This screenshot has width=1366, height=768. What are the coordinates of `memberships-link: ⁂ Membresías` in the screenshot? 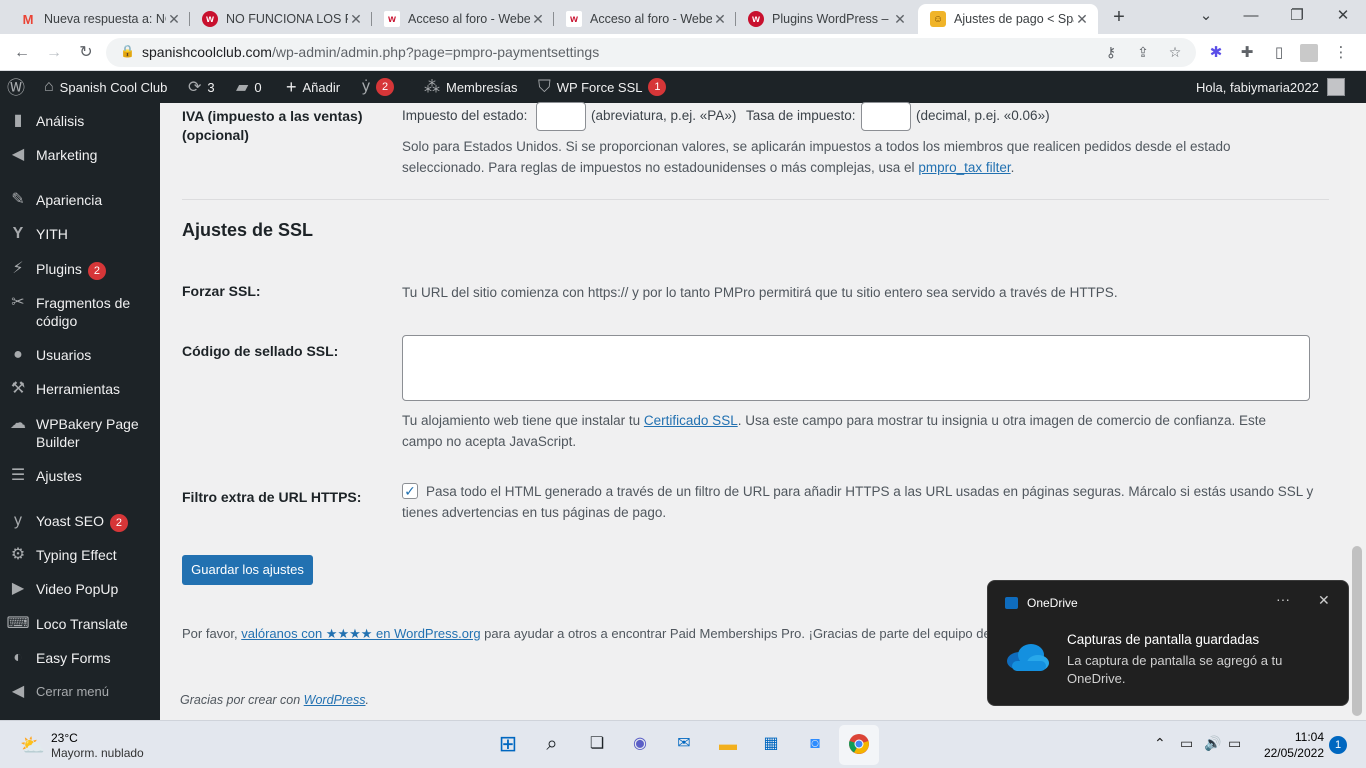 It's located at (471, 87).